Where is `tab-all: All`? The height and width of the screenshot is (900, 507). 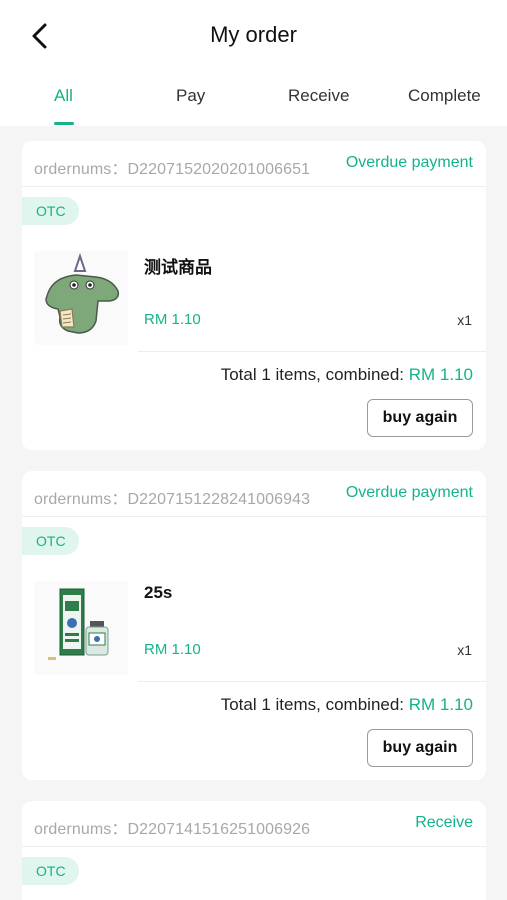 tab-all: All is located at coordinates (63, 96).